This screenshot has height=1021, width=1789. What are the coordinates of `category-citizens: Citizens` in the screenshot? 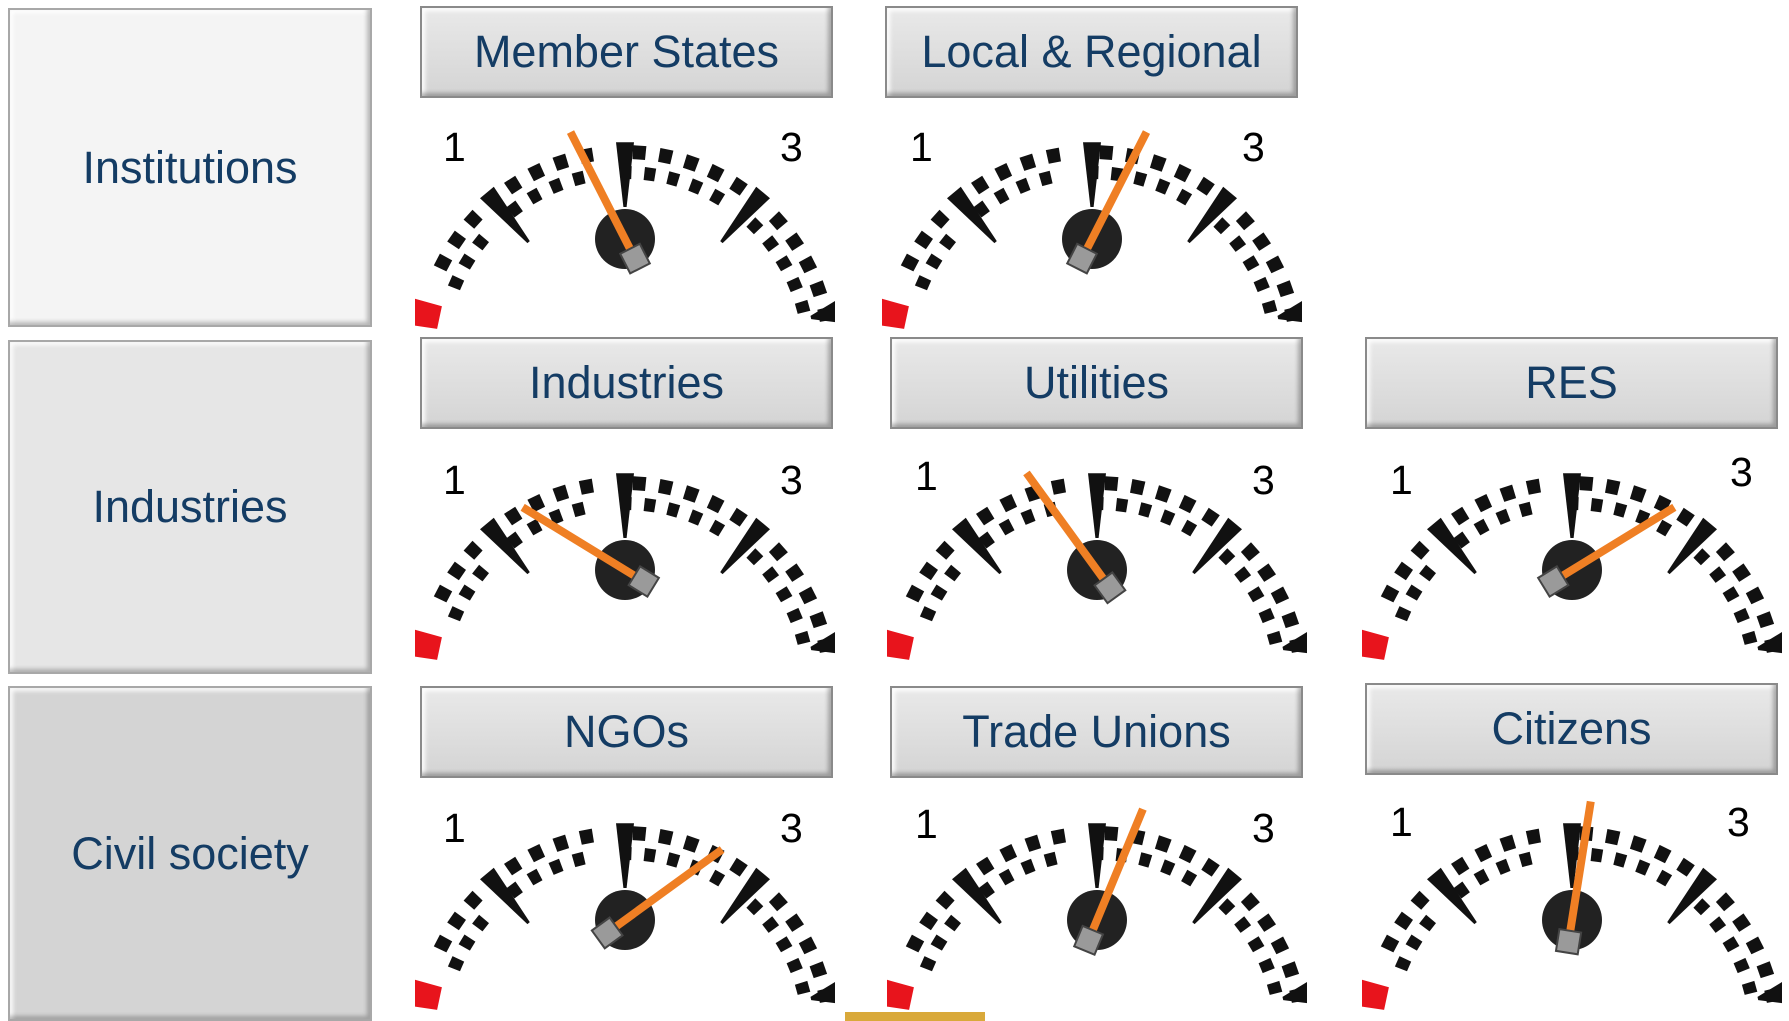 It's located at (1571, 729).